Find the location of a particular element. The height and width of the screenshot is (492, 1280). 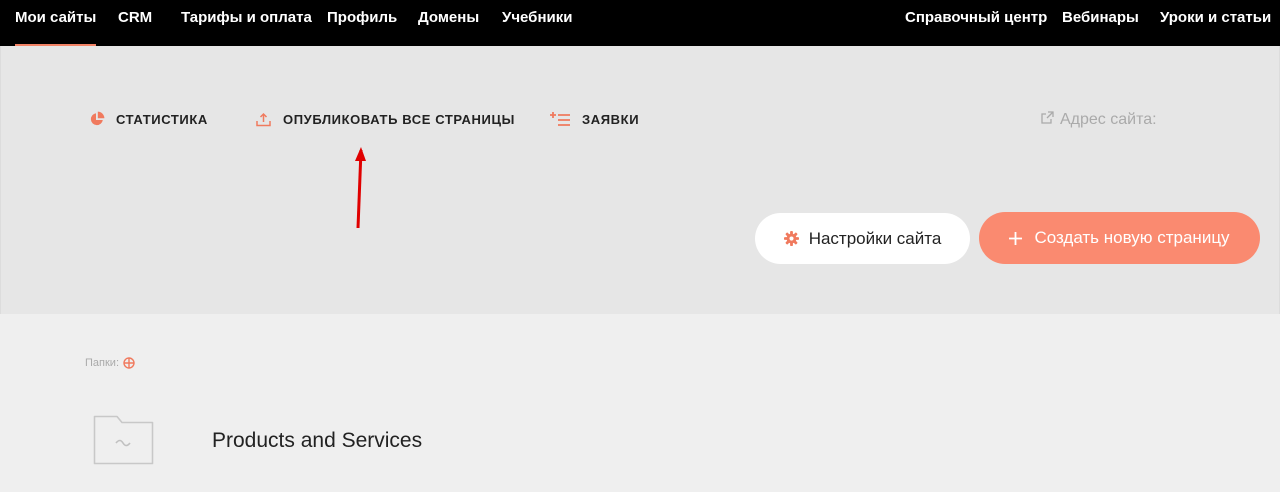

nav-crm: CRM is located at coordinates (135, 23).